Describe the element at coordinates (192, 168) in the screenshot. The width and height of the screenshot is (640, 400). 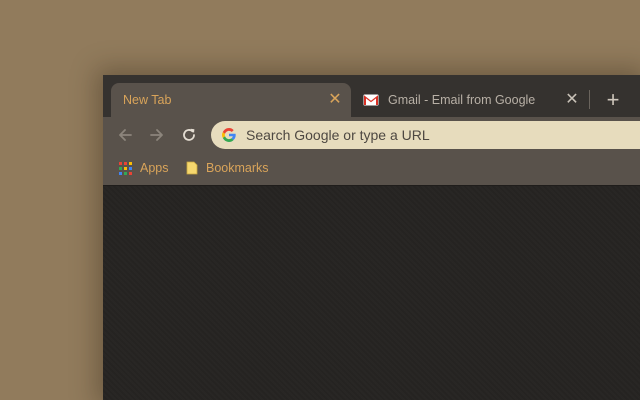
I see `folder-icon` at that location.